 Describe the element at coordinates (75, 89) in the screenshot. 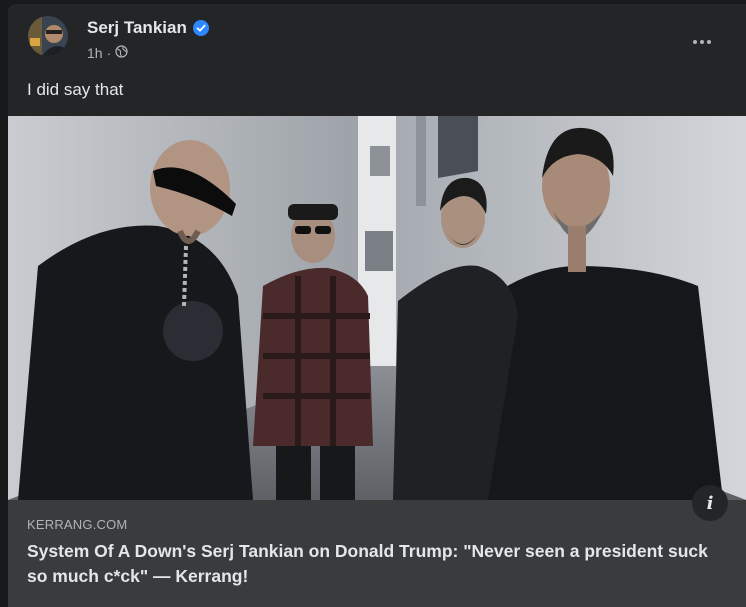

I see `post-text: I did say that` at that location.